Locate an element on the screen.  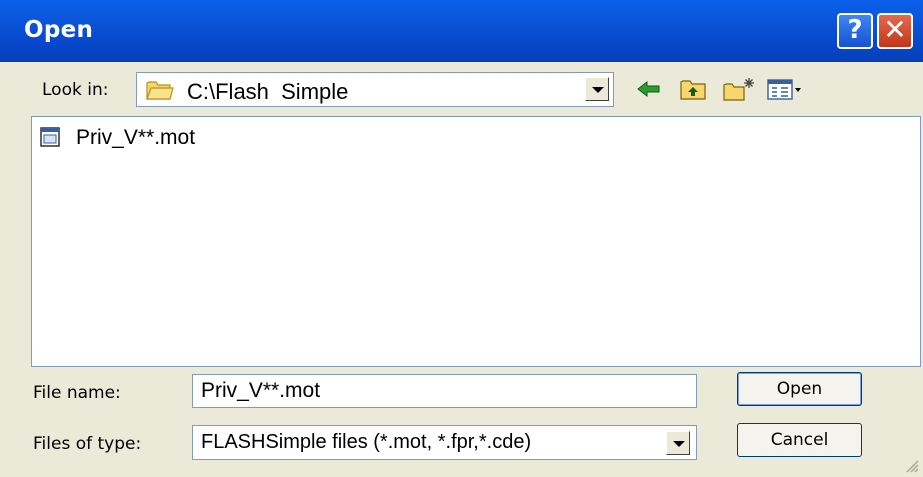
look-in-combo: C:\Flash Simple is located at coordinates (375, 89).